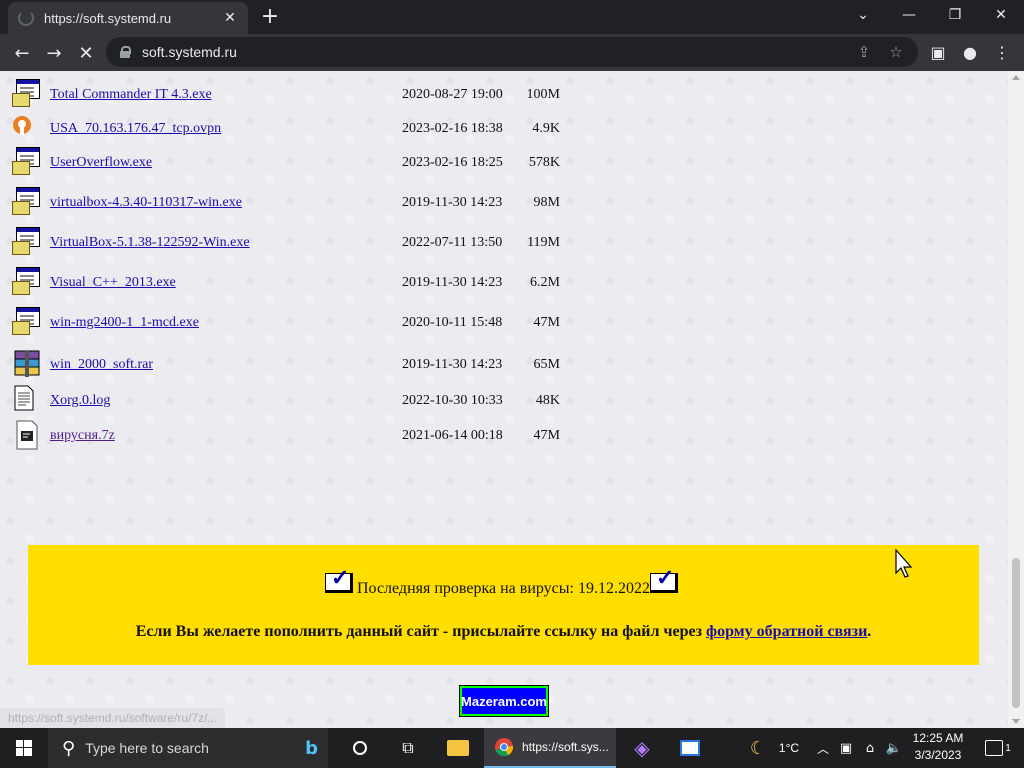 This screenshot has width=1024, height=768. Describe the element at coordinates (545, 282) in the screenshot. I see `file-size: 6.2M` at that location.